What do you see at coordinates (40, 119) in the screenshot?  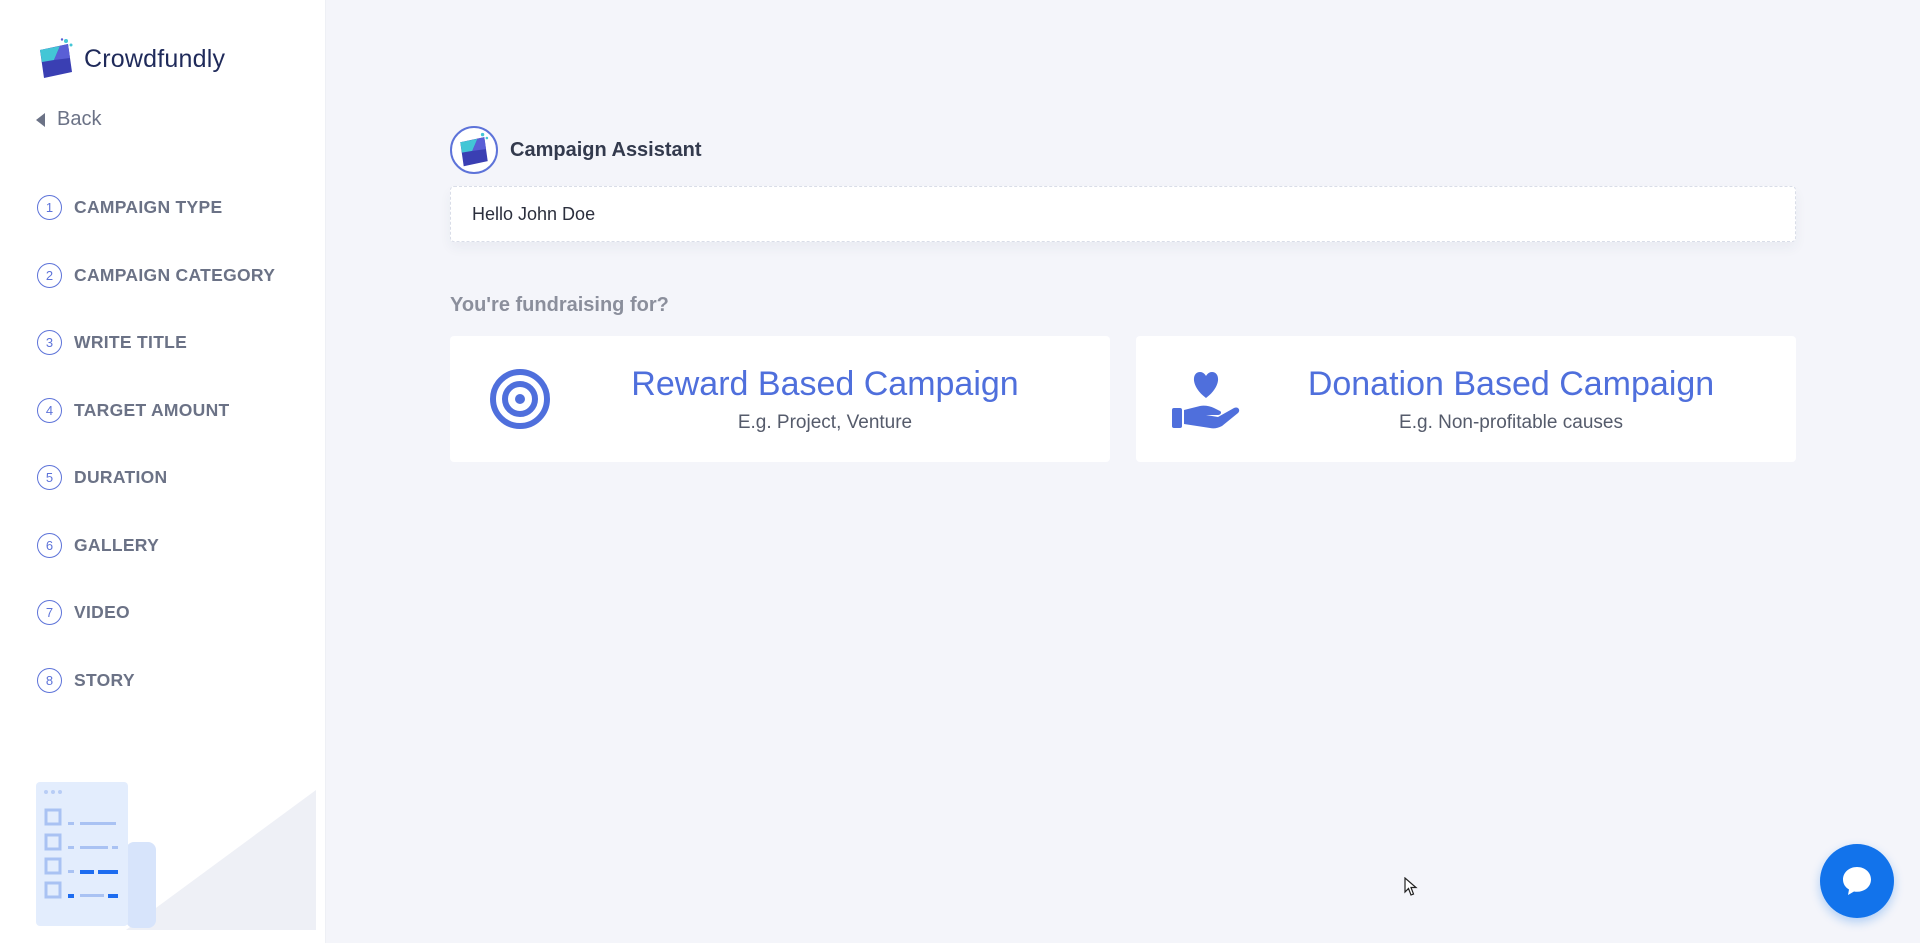 I see `caret-left-icon` at bounding box center [40, 119].